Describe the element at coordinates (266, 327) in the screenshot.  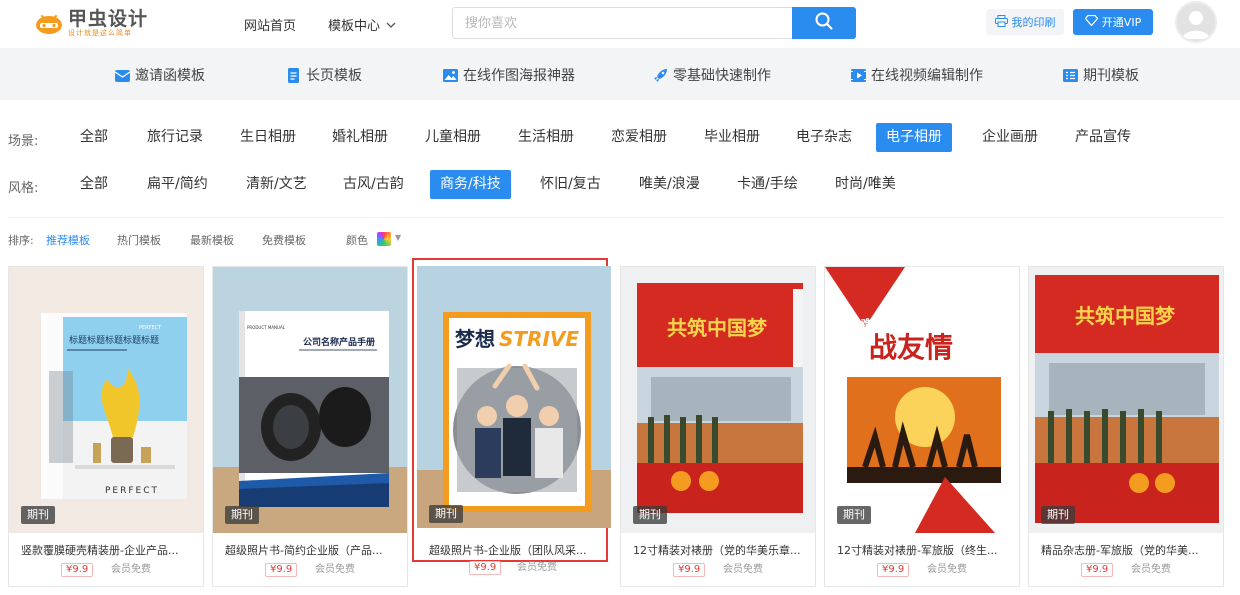
I see `cover-tag: PRODUCT MANUAL` at that location.